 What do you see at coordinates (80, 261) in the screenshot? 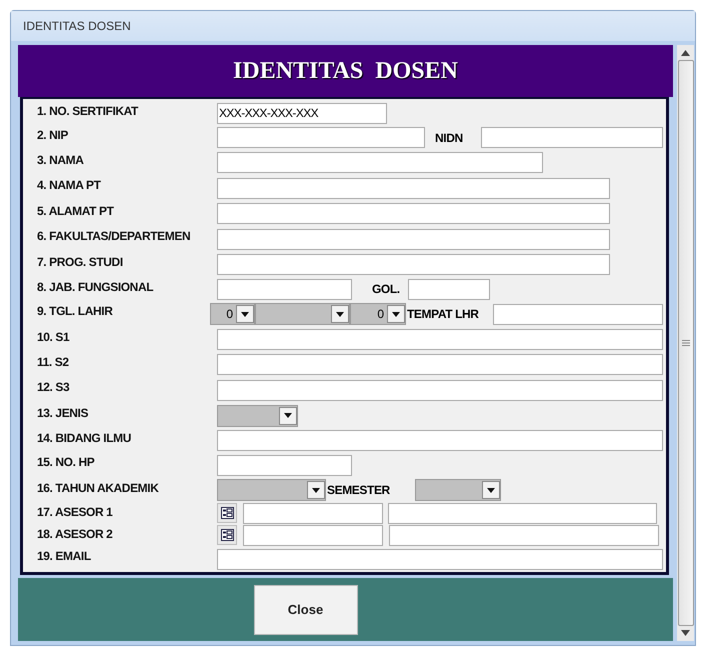
I see `field-label: 7. PROG. STUDI` at bounding box center [80, 261].